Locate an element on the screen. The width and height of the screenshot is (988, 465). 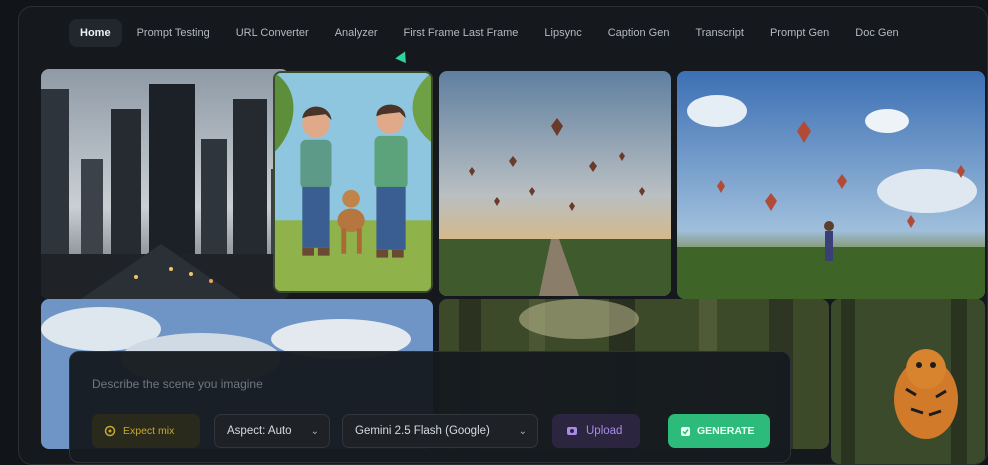
expect-mix-button: Expect mix is located at coordinates (146, 431).